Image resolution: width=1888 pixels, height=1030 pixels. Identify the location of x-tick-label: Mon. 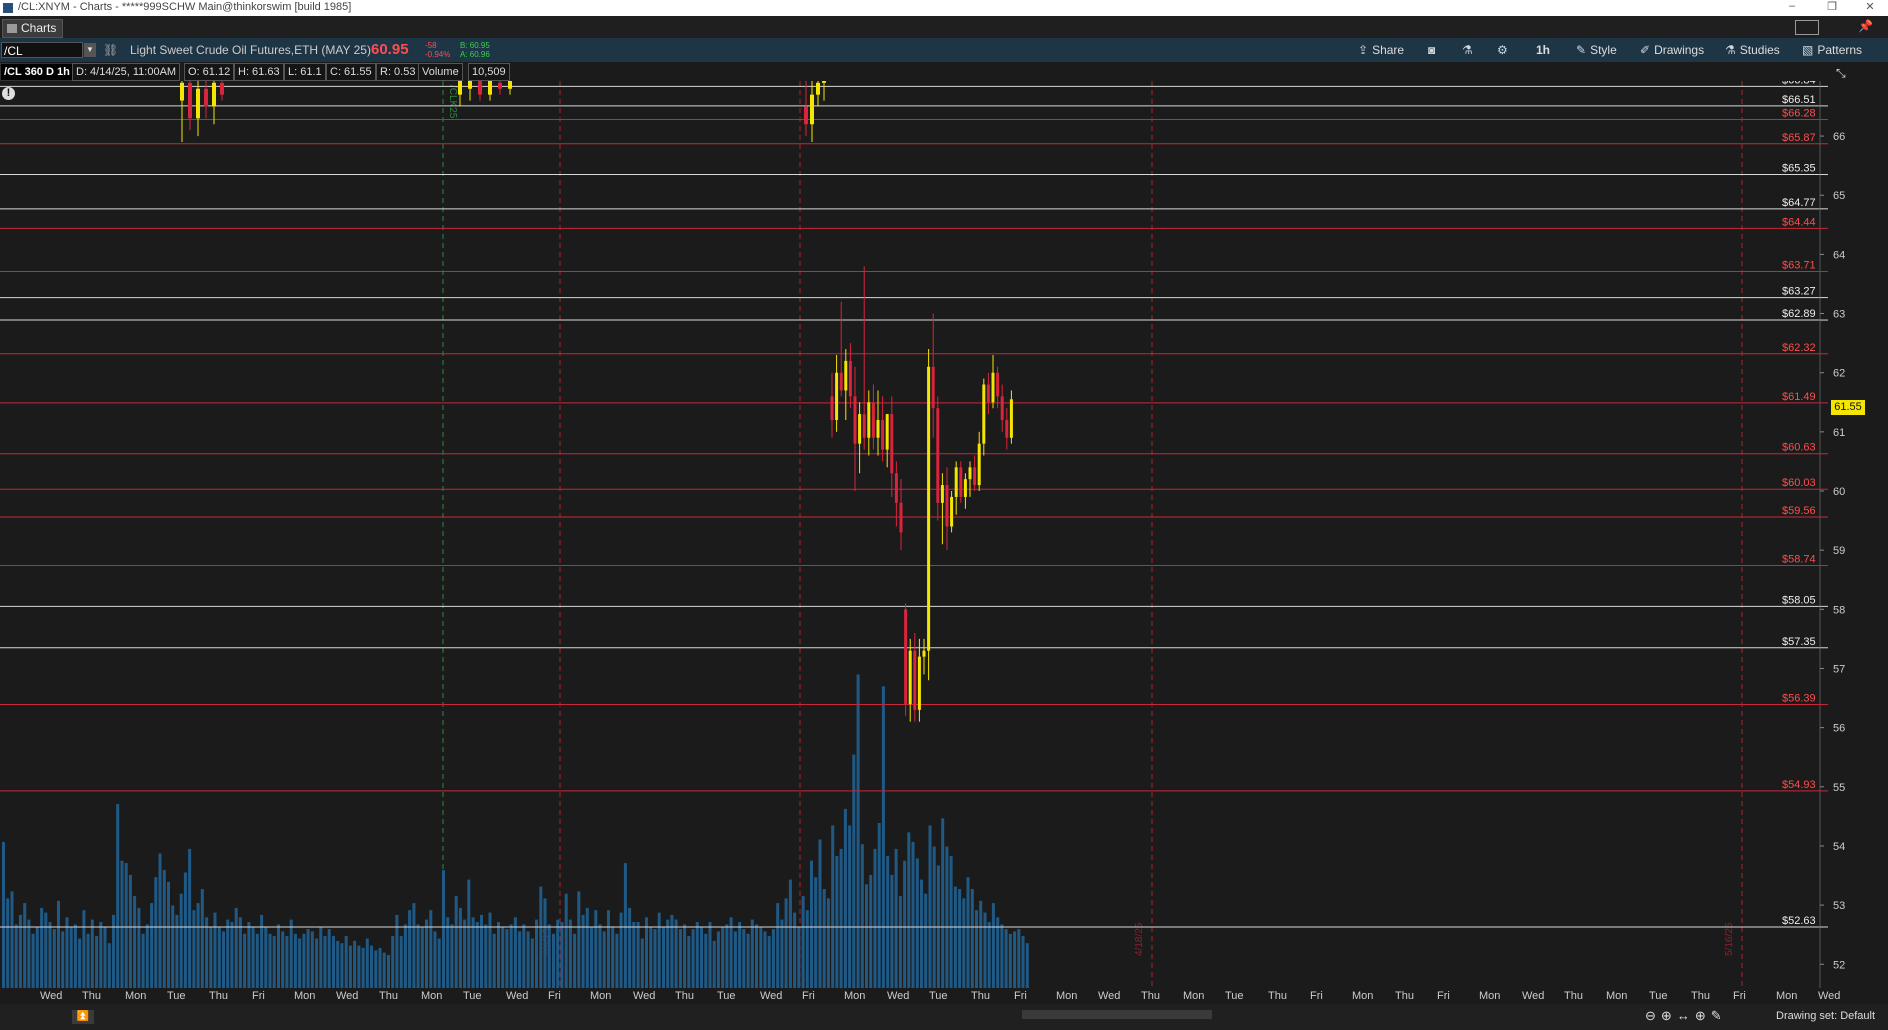
(601, 996).